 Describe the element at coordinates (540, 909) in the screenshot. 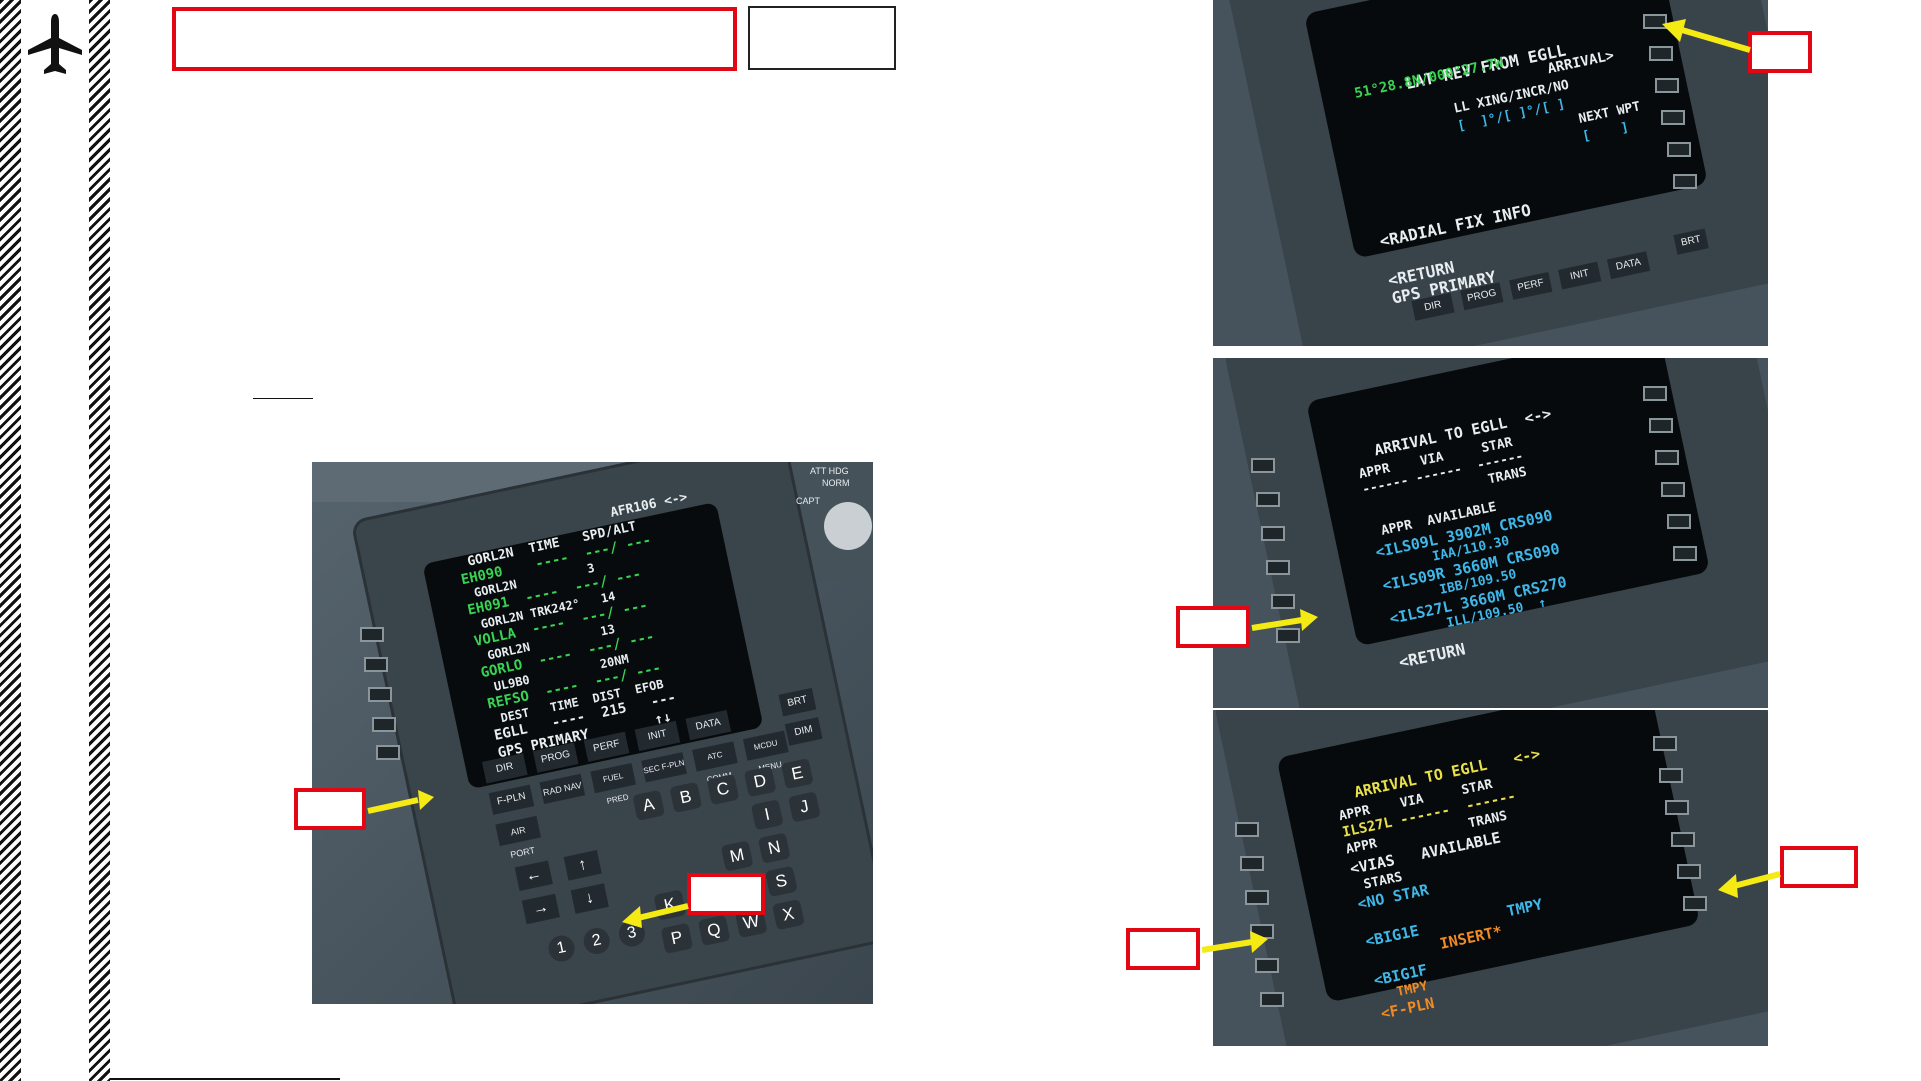

I see `arrow-right-key: →` at that location.